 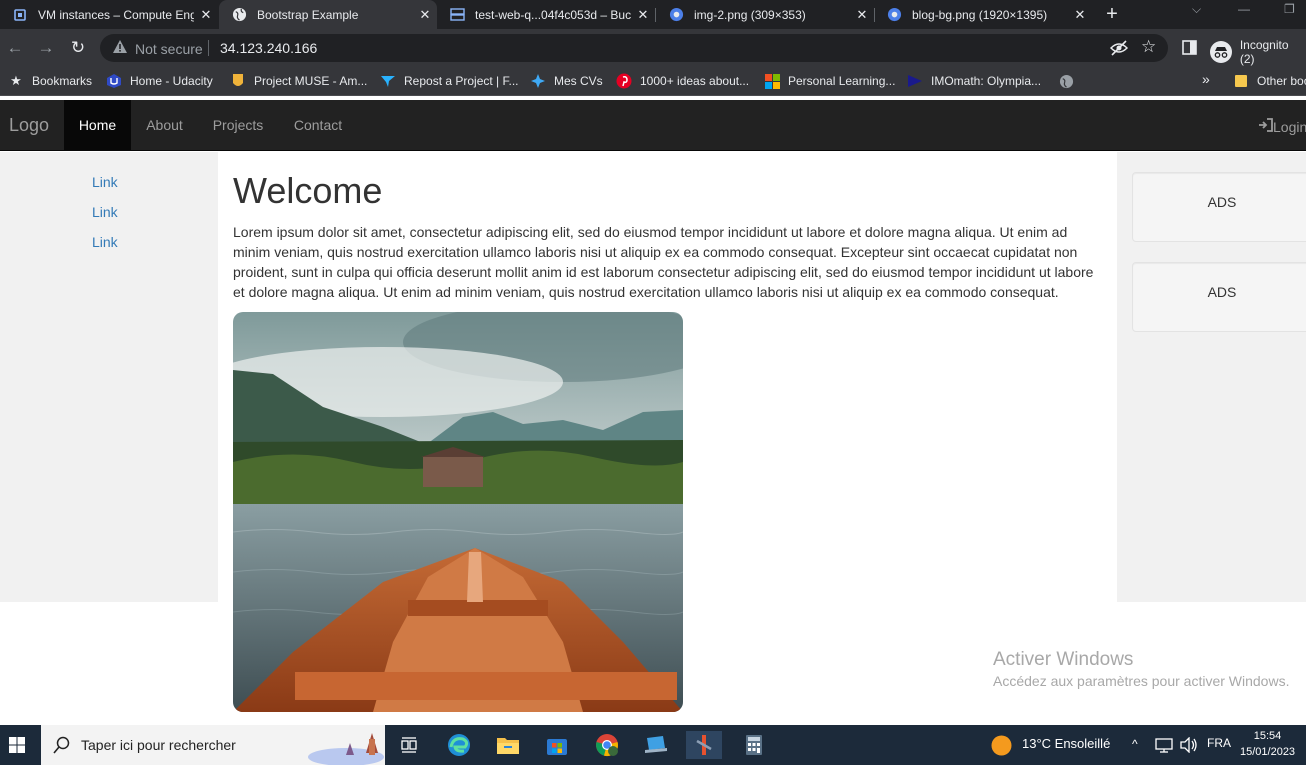 What do you see at coordinates (1281, 81) in the screenshot?
I see `other-bookmarks-label: Other bookmarks` at bounding box center [1281, 81].